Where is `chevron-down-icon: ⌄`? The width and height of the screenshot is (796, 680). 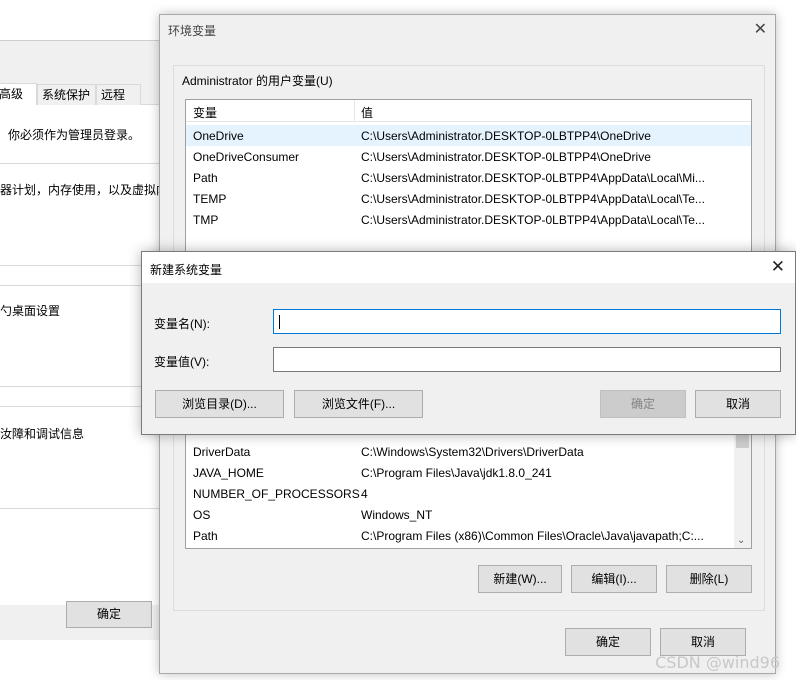 chevron-down-icon: ⌄ is located at coordinates (741, 540).